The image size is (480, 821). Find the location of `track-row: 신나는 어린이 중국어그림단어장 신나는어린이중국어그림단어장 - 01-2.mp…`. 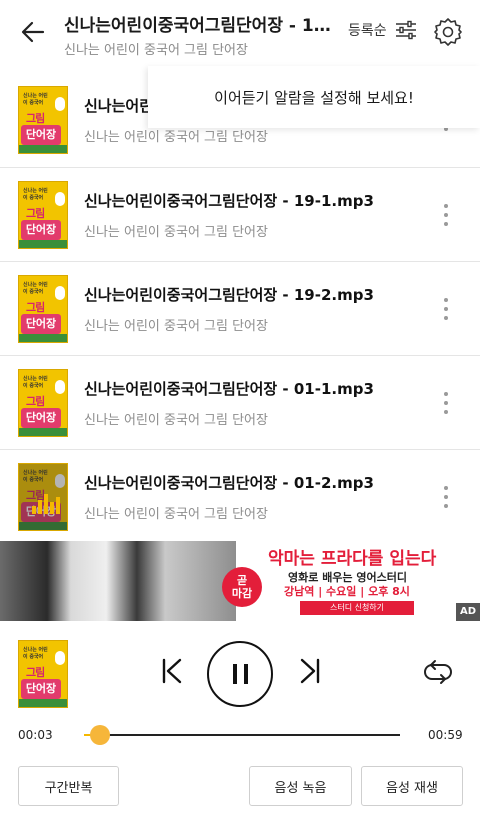

track-row: 신나는 어린이 중국어그림단어장 신나는어린이중국어그림단어장 - 01-2.mp… is located at coordinates (240, 496).